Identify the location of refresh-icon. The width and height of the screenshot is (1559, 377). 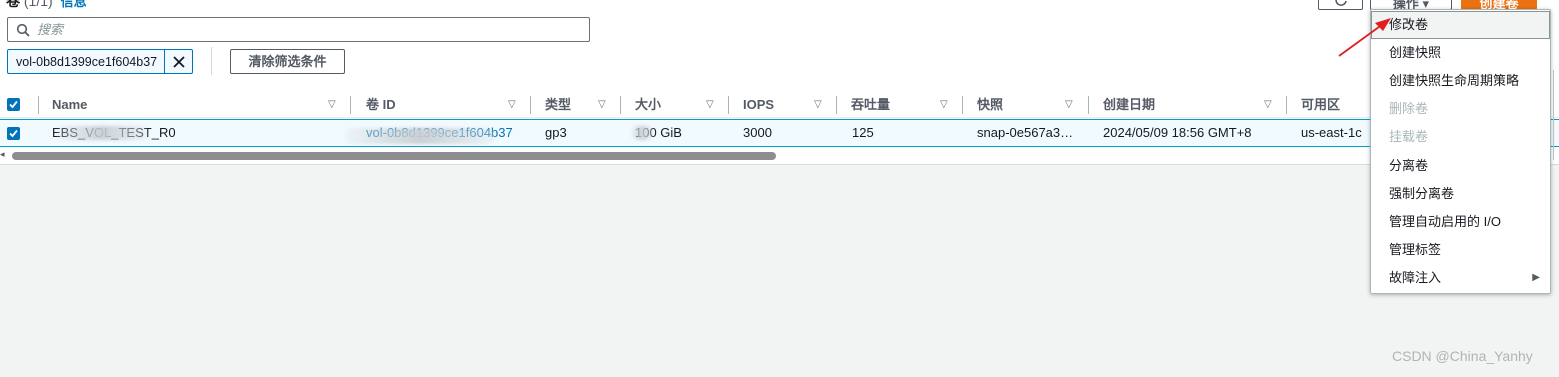
(1340, 3).